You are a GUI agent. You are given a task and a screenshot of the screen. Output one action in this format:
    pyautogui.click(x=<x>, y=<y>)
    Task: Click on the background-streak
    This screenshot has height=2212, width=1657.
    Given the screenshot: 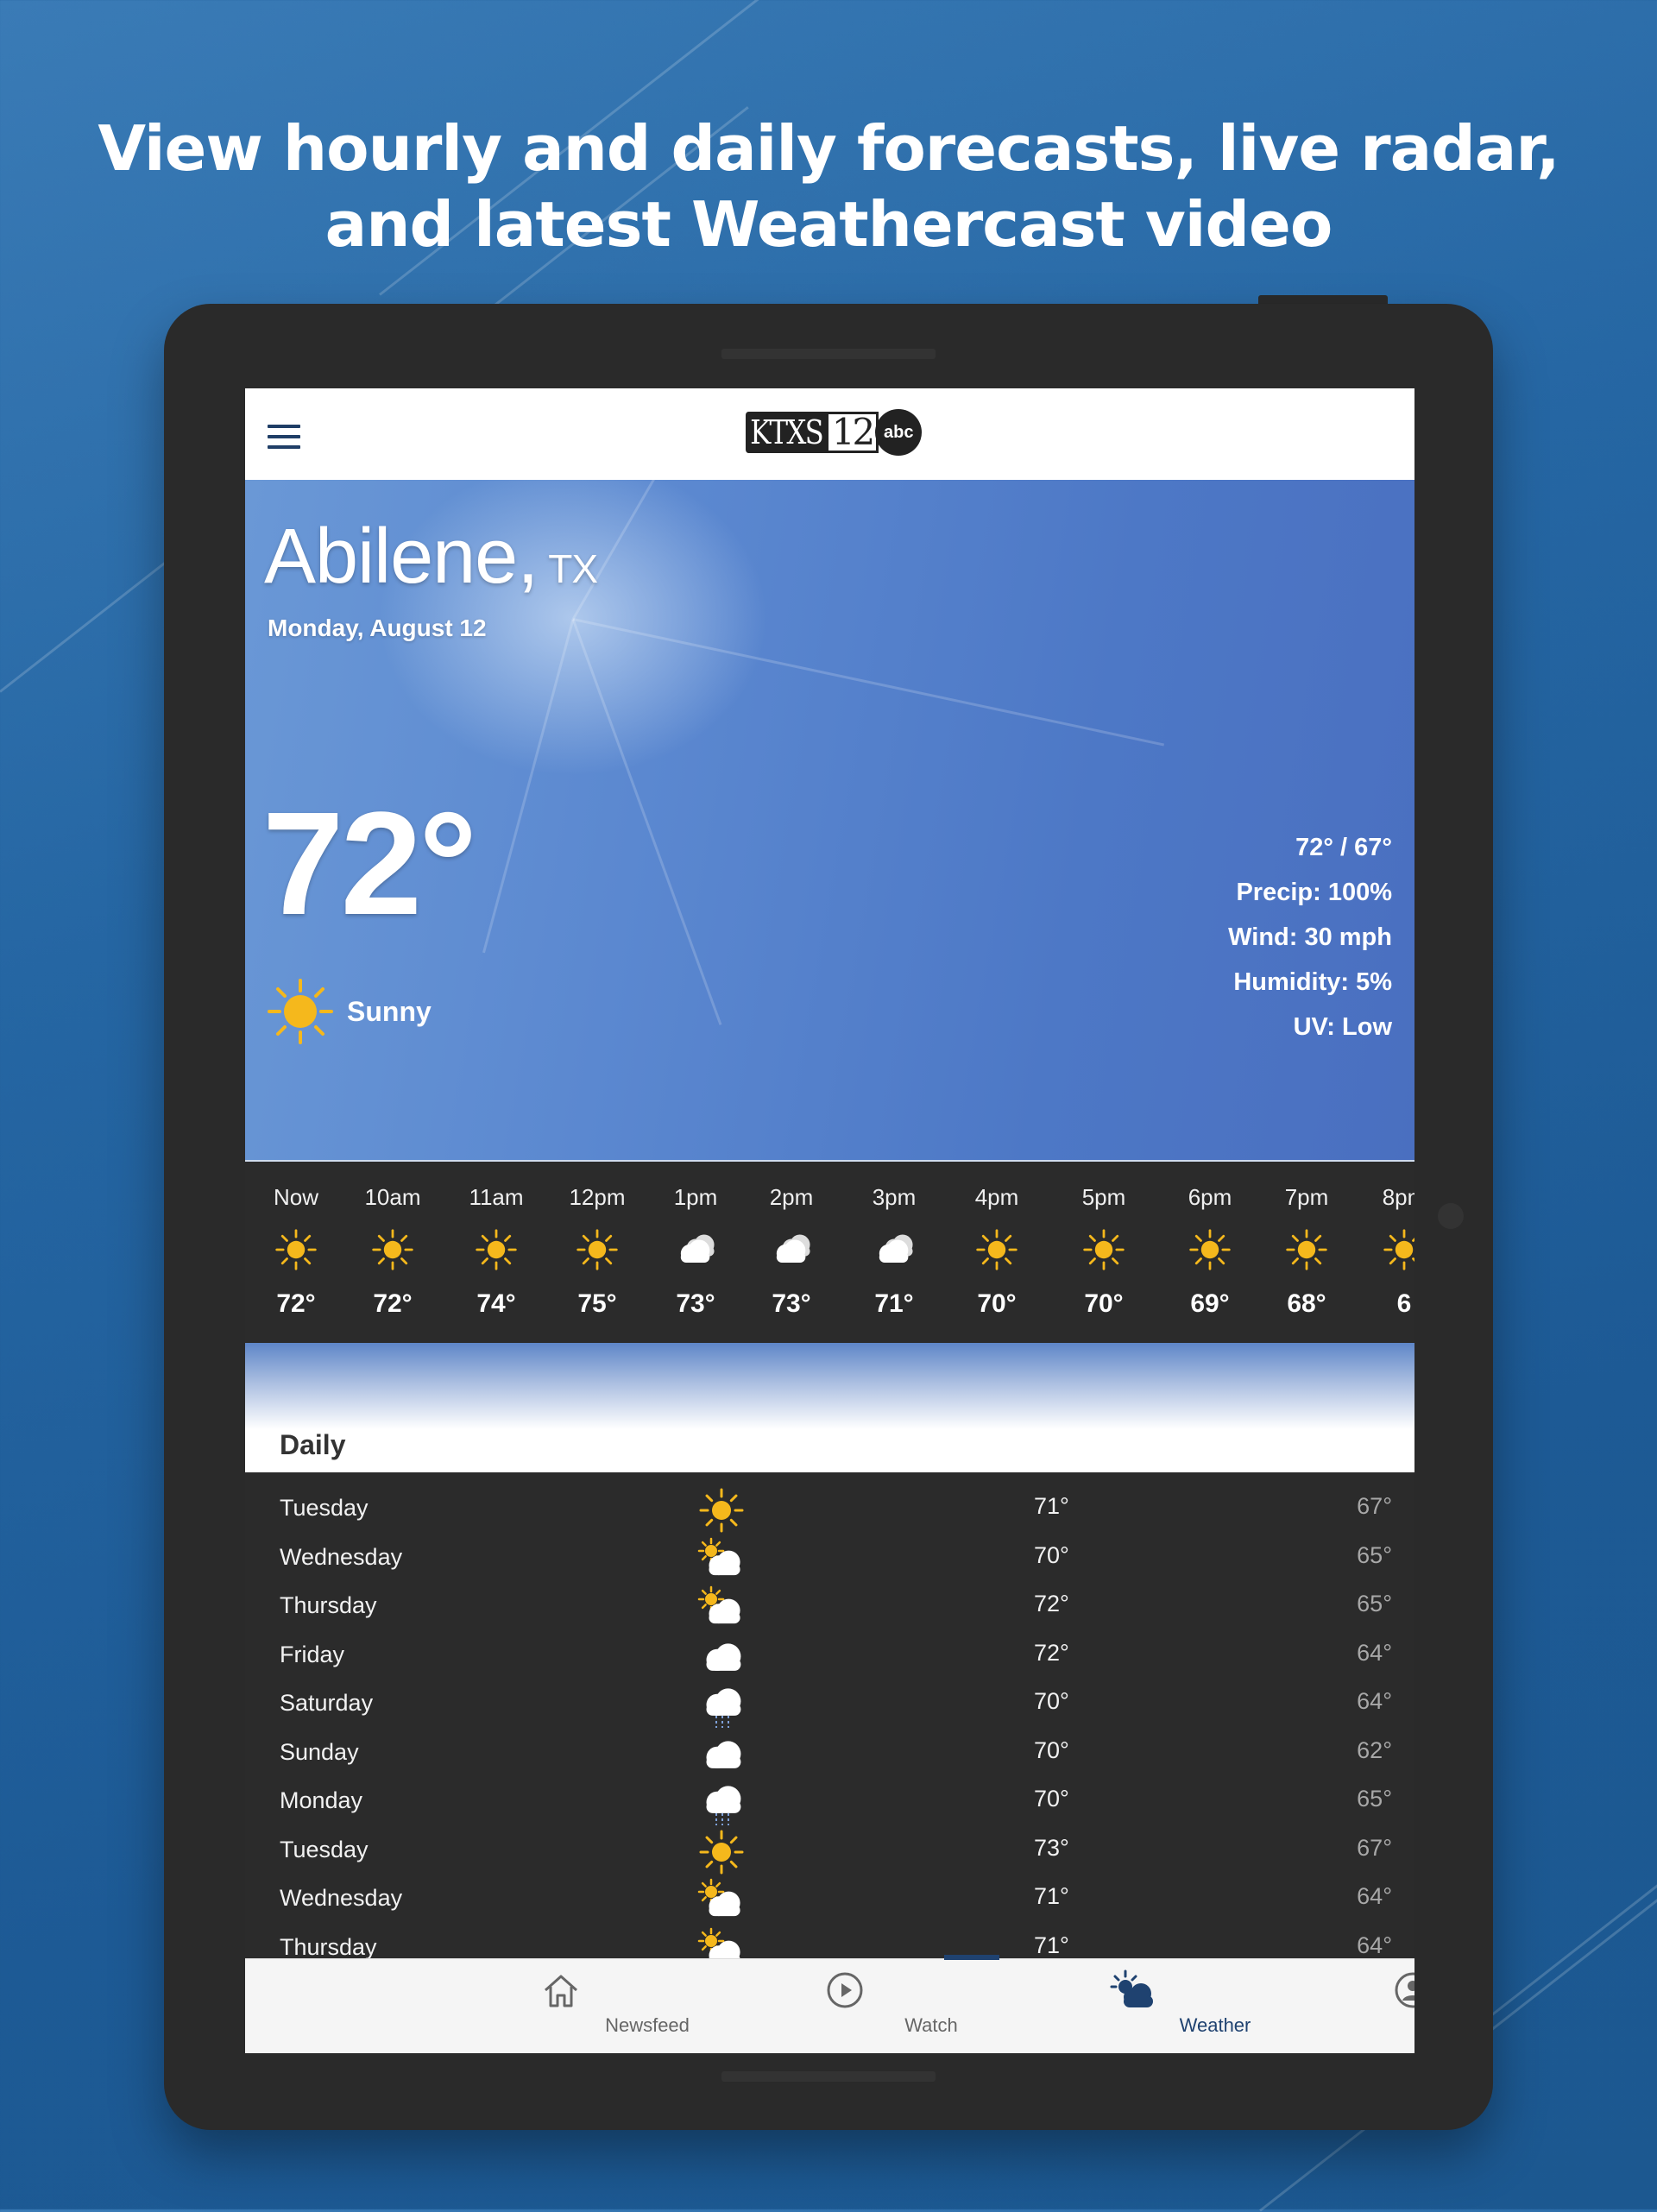 What is the action you would take?
    pyautogui.click(x=1571, y=1915)
    